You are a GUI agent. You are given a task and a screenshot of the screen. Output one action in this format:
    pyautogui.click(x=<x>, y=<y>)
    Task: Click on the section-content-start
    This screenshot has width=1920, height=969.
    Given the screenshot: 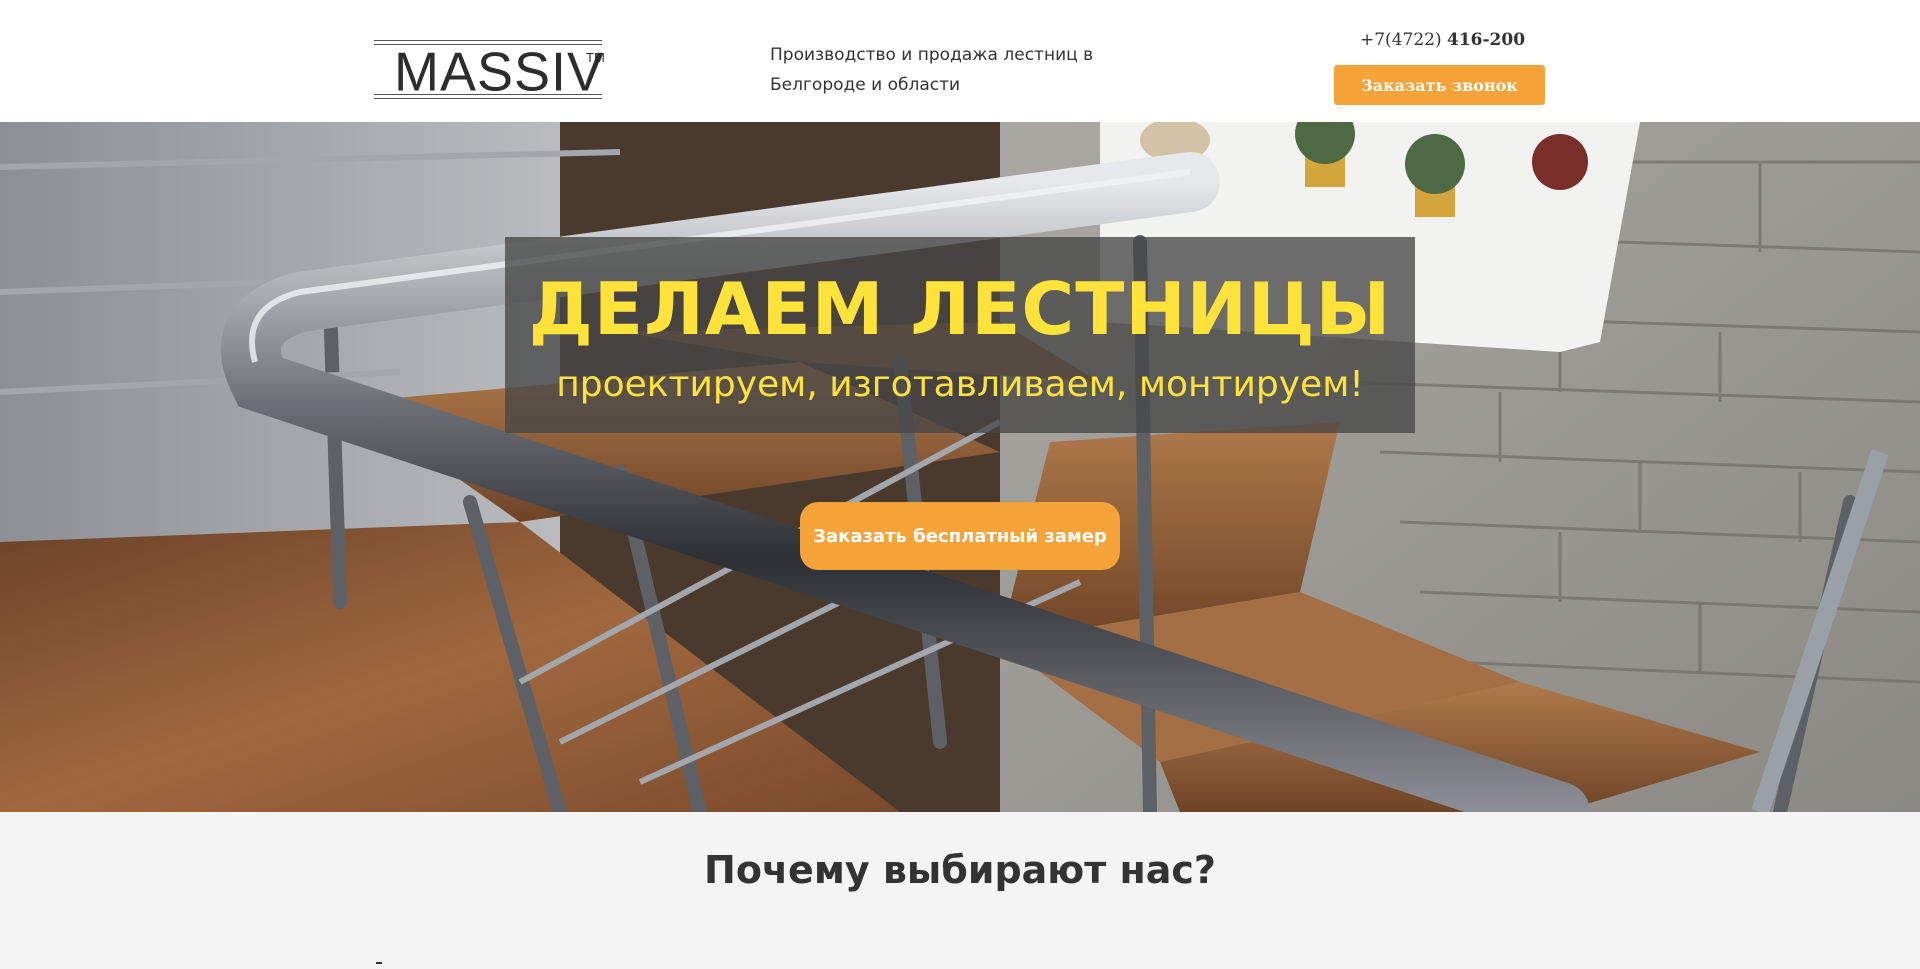 What is the action you would take?
    pyautogui.click(x=379, y=963)
    